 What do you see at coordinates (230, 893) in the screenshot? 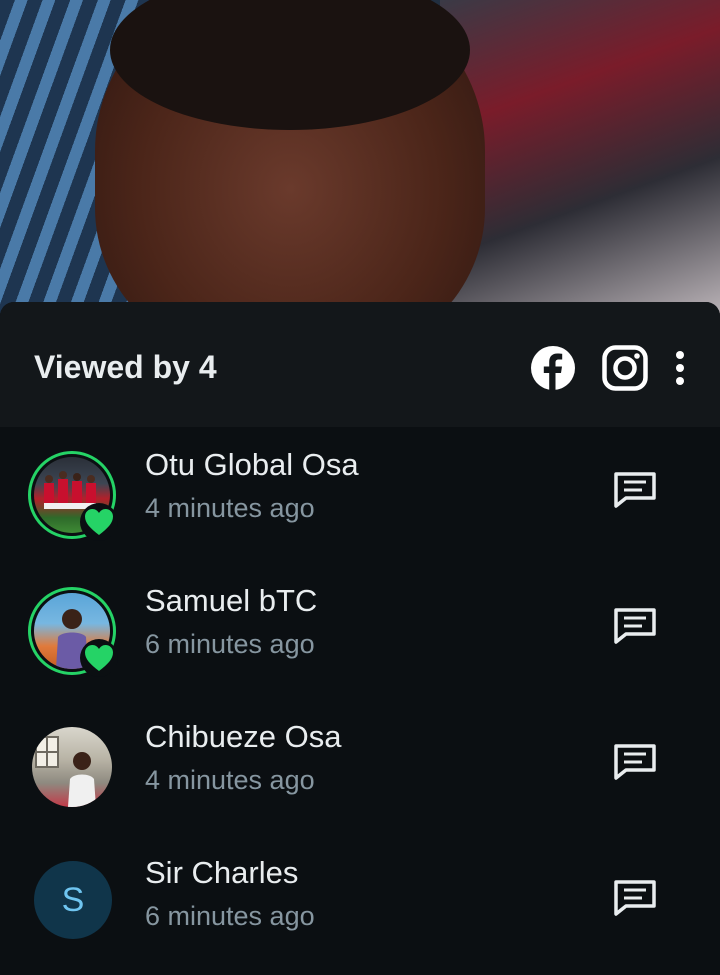
I see `viewer-info: Sir Charles 6 minutes ago` at bounding box center [230, 893].